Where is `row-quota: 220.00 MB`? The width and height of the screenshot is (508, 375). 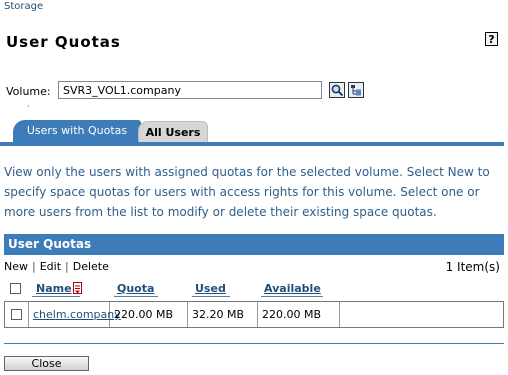
row-quota: 220.00 MB is located at coordinates (149, 314).